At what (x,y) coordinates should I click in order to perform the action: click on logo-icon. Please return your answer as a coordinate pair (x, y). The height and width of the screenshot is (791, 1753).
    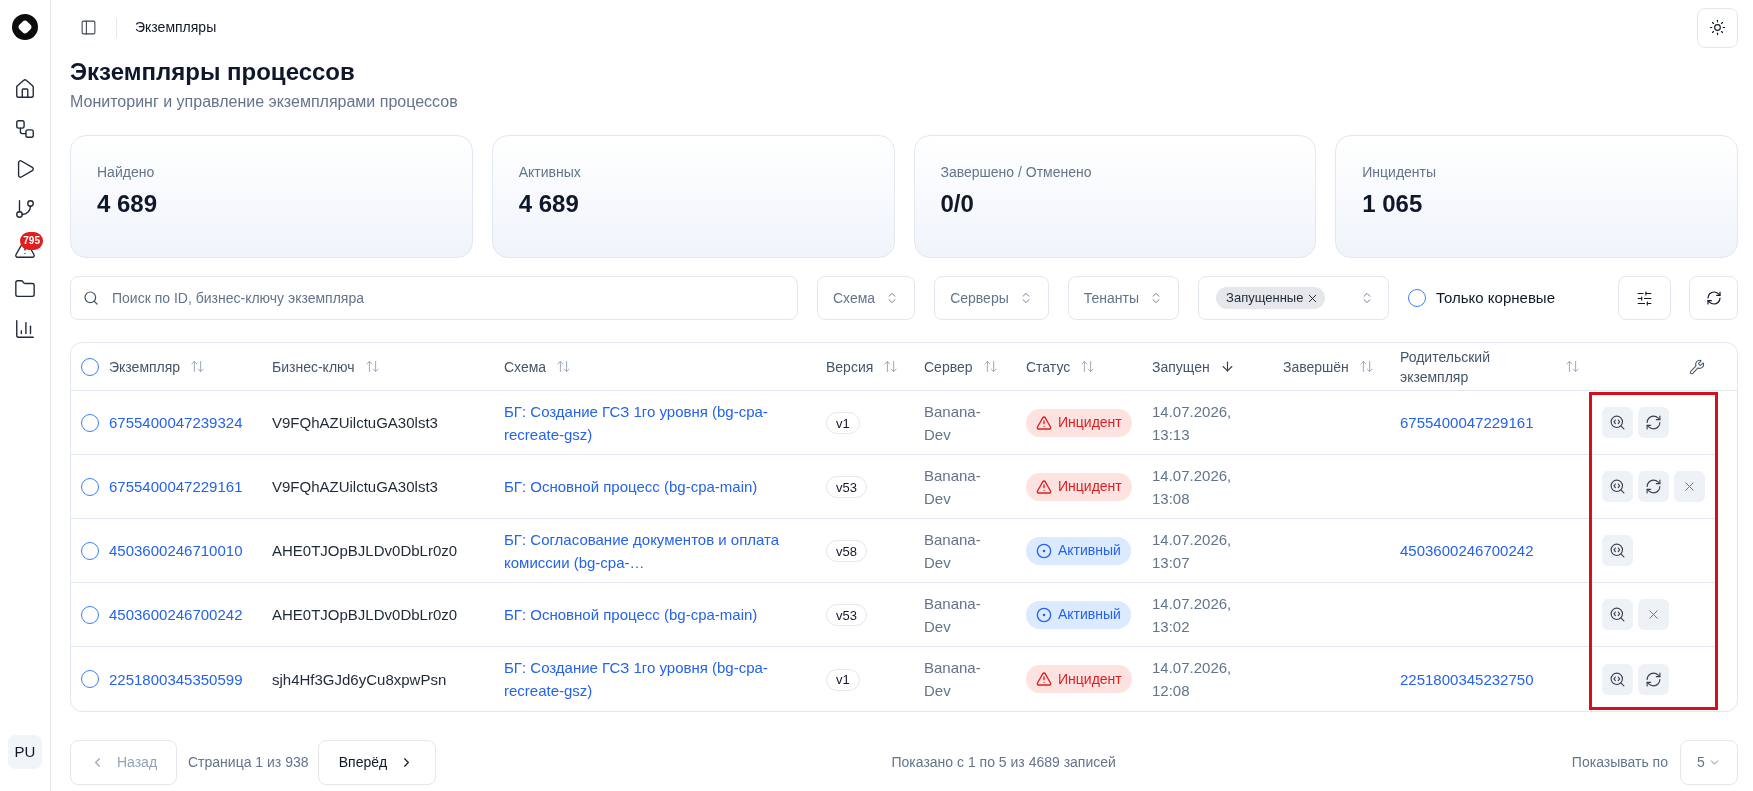
    Looking at the image, I should click on (25, 27).